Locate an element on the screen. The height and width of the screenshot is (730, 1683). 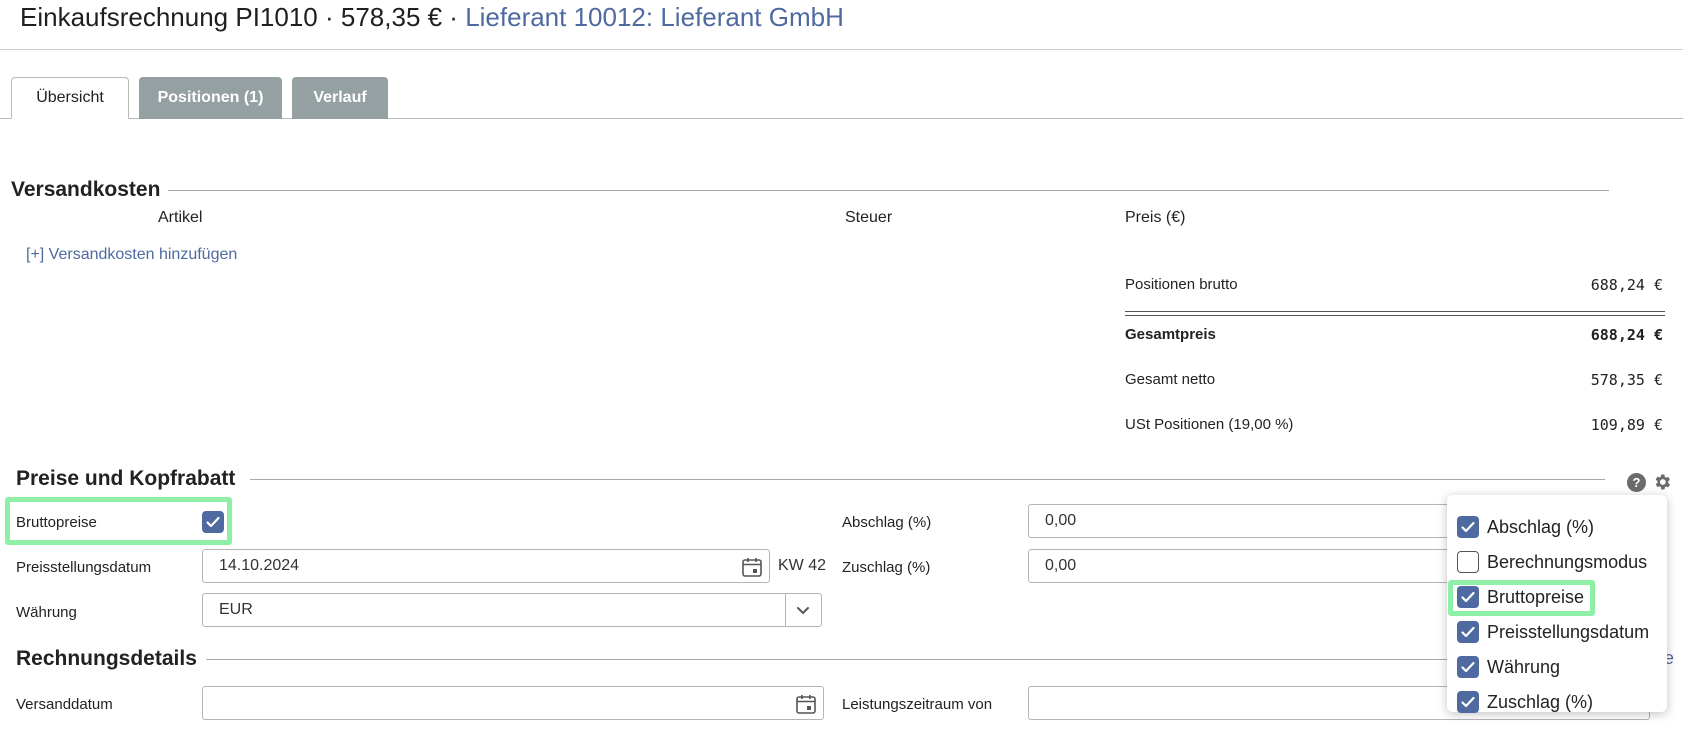
title-divider is located at coordinates (841, 49).